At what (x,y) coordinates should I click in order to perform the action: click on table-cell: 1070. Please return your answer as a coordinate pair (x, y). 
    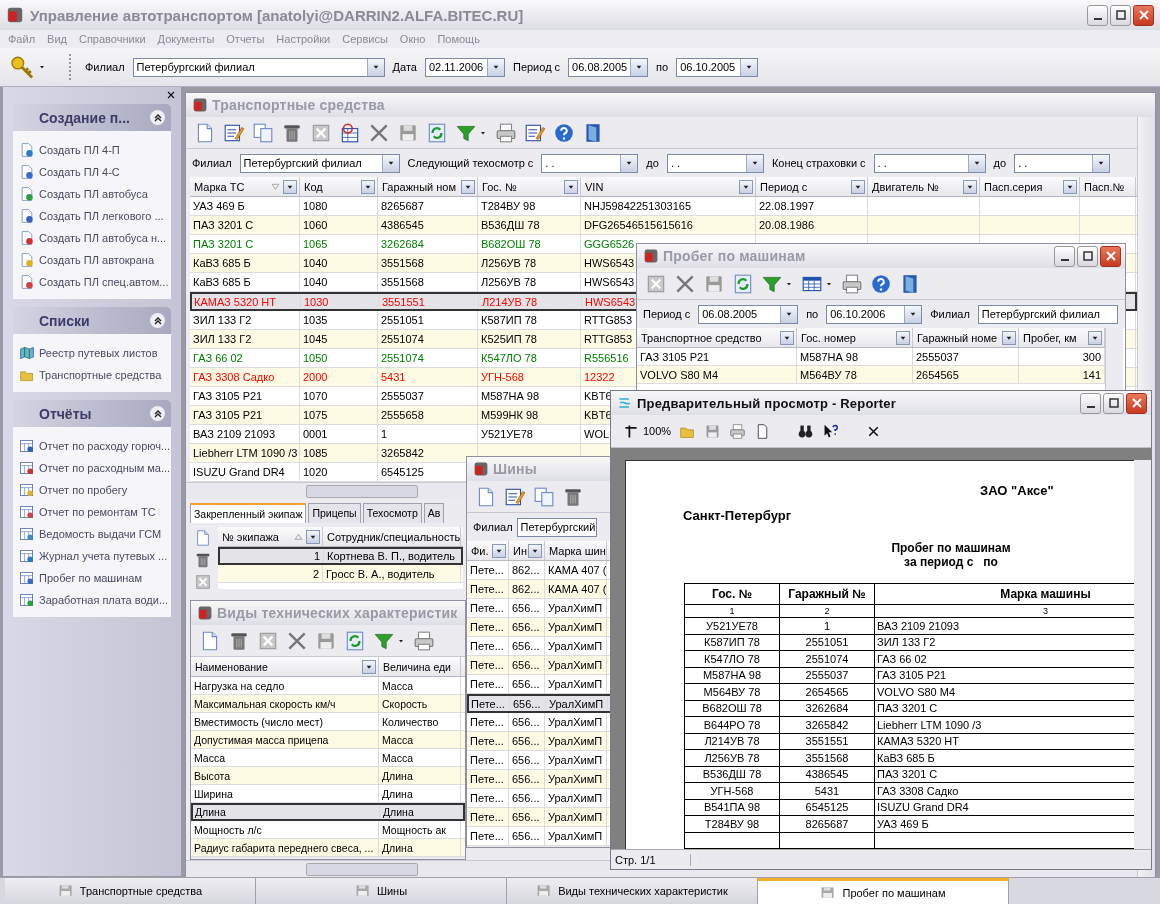
    Looking at the image, I should click on (339, 396).